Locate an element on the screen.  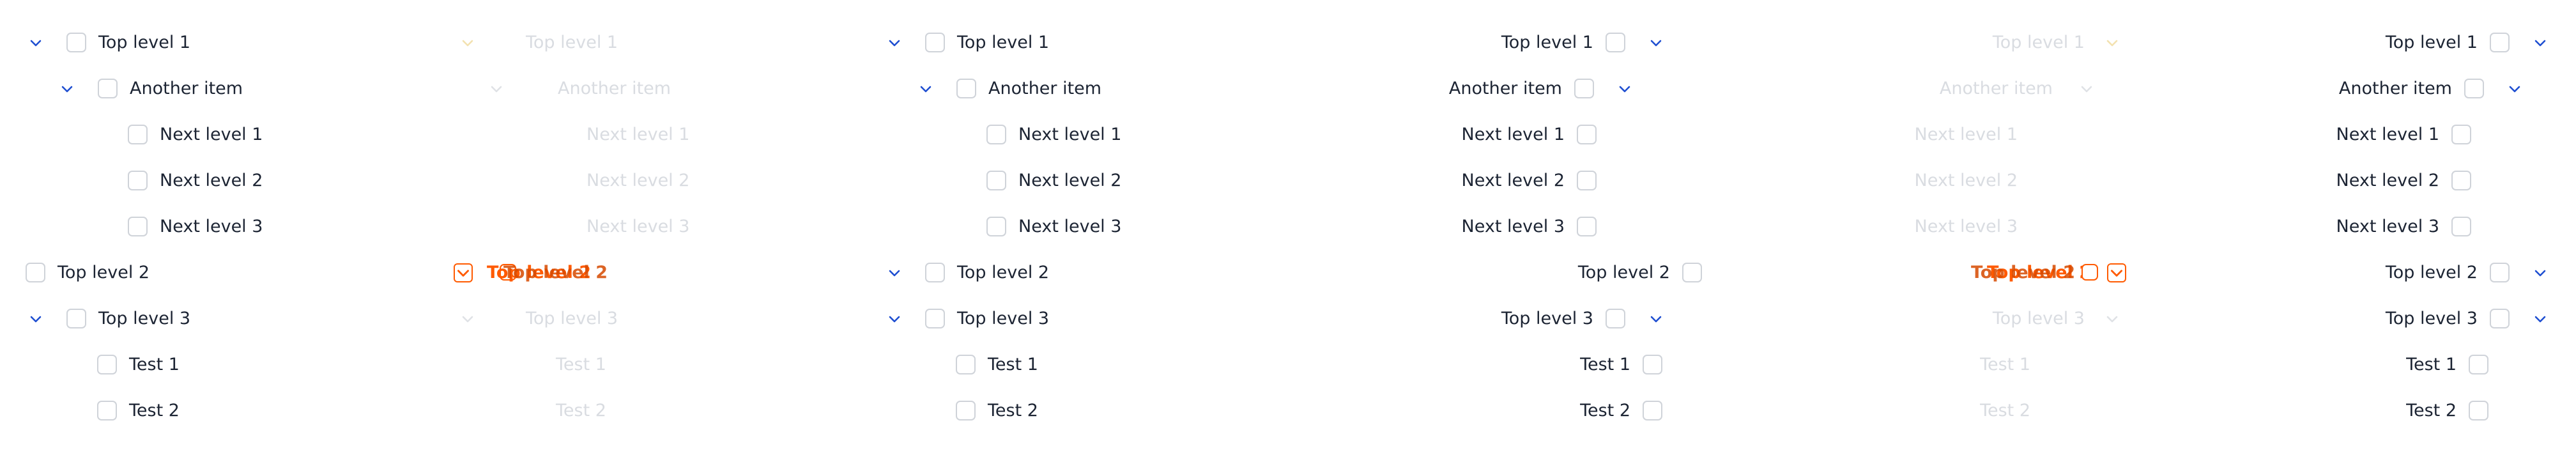
tree-node-label: Top level 1 is located at coordinates (2431, 42).